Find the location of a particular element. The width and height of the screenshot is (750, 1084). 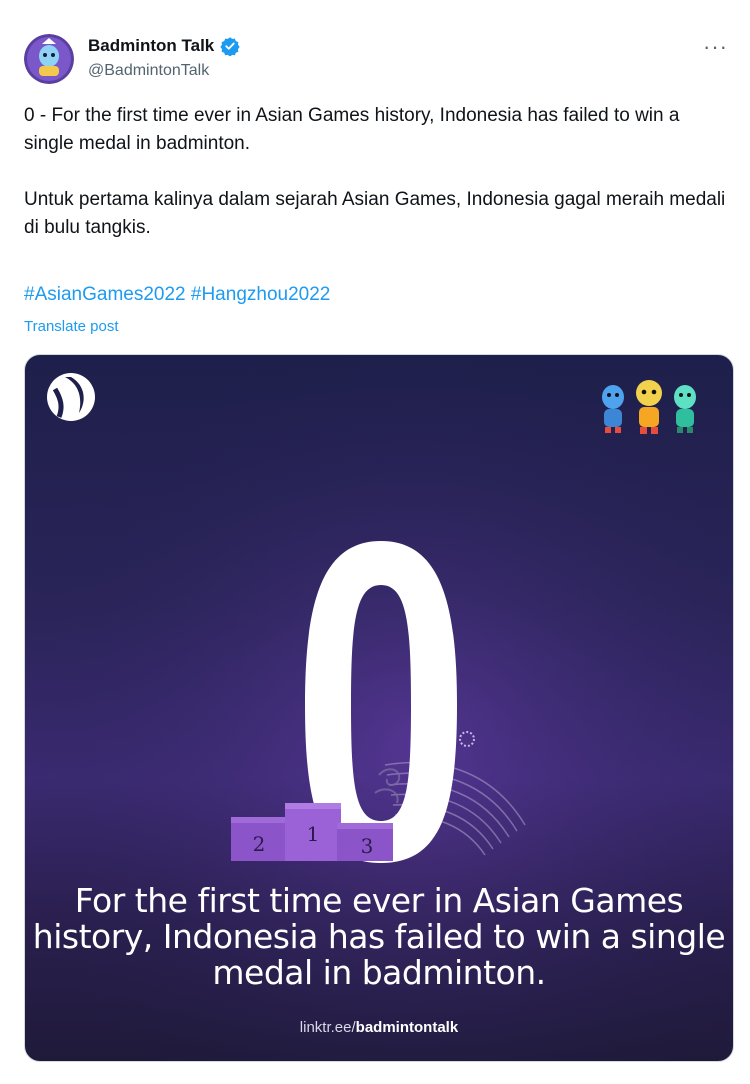

author-handle: @BadmintonTalk is located at coordinates (148, 71).